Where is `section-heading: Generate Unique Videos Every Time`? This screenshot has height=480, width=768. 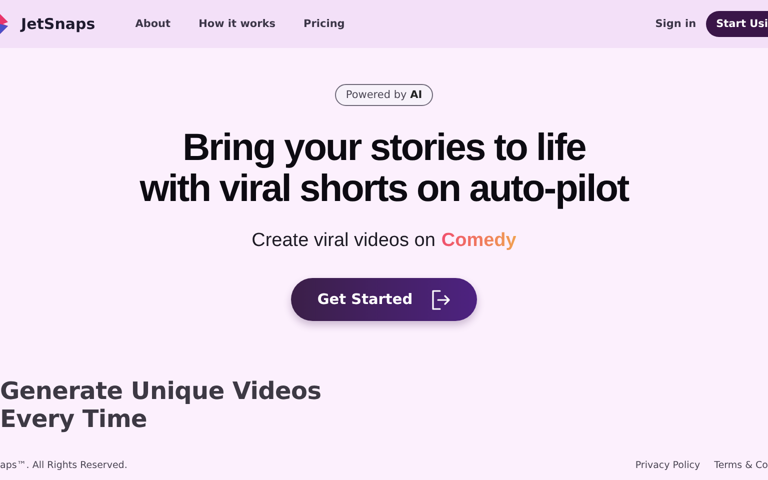 section-heading: Generate Unique Videos Every Time is located at coordinates (161, 405).